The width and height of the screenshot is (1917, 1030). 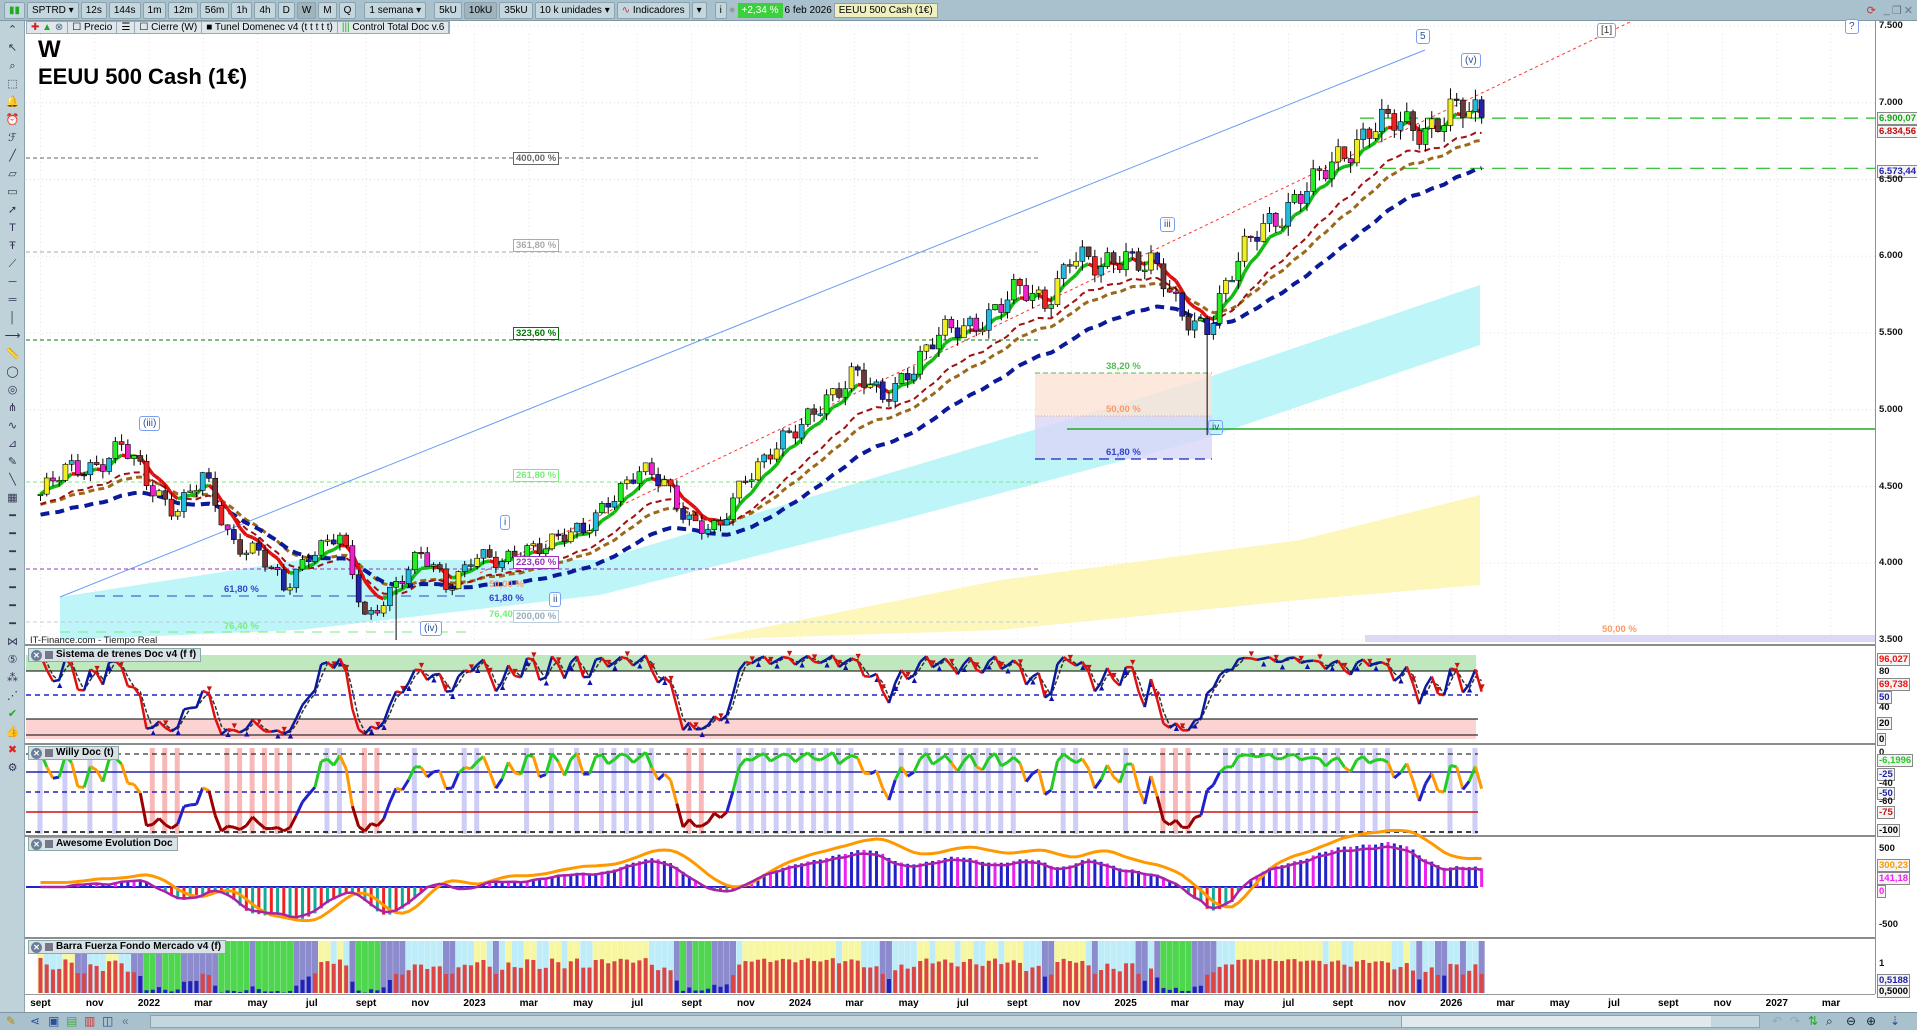 What do you see at coordinates (12, 228) in the screenshot?
I see `text-icon: T` at bounding box center [12, 228].